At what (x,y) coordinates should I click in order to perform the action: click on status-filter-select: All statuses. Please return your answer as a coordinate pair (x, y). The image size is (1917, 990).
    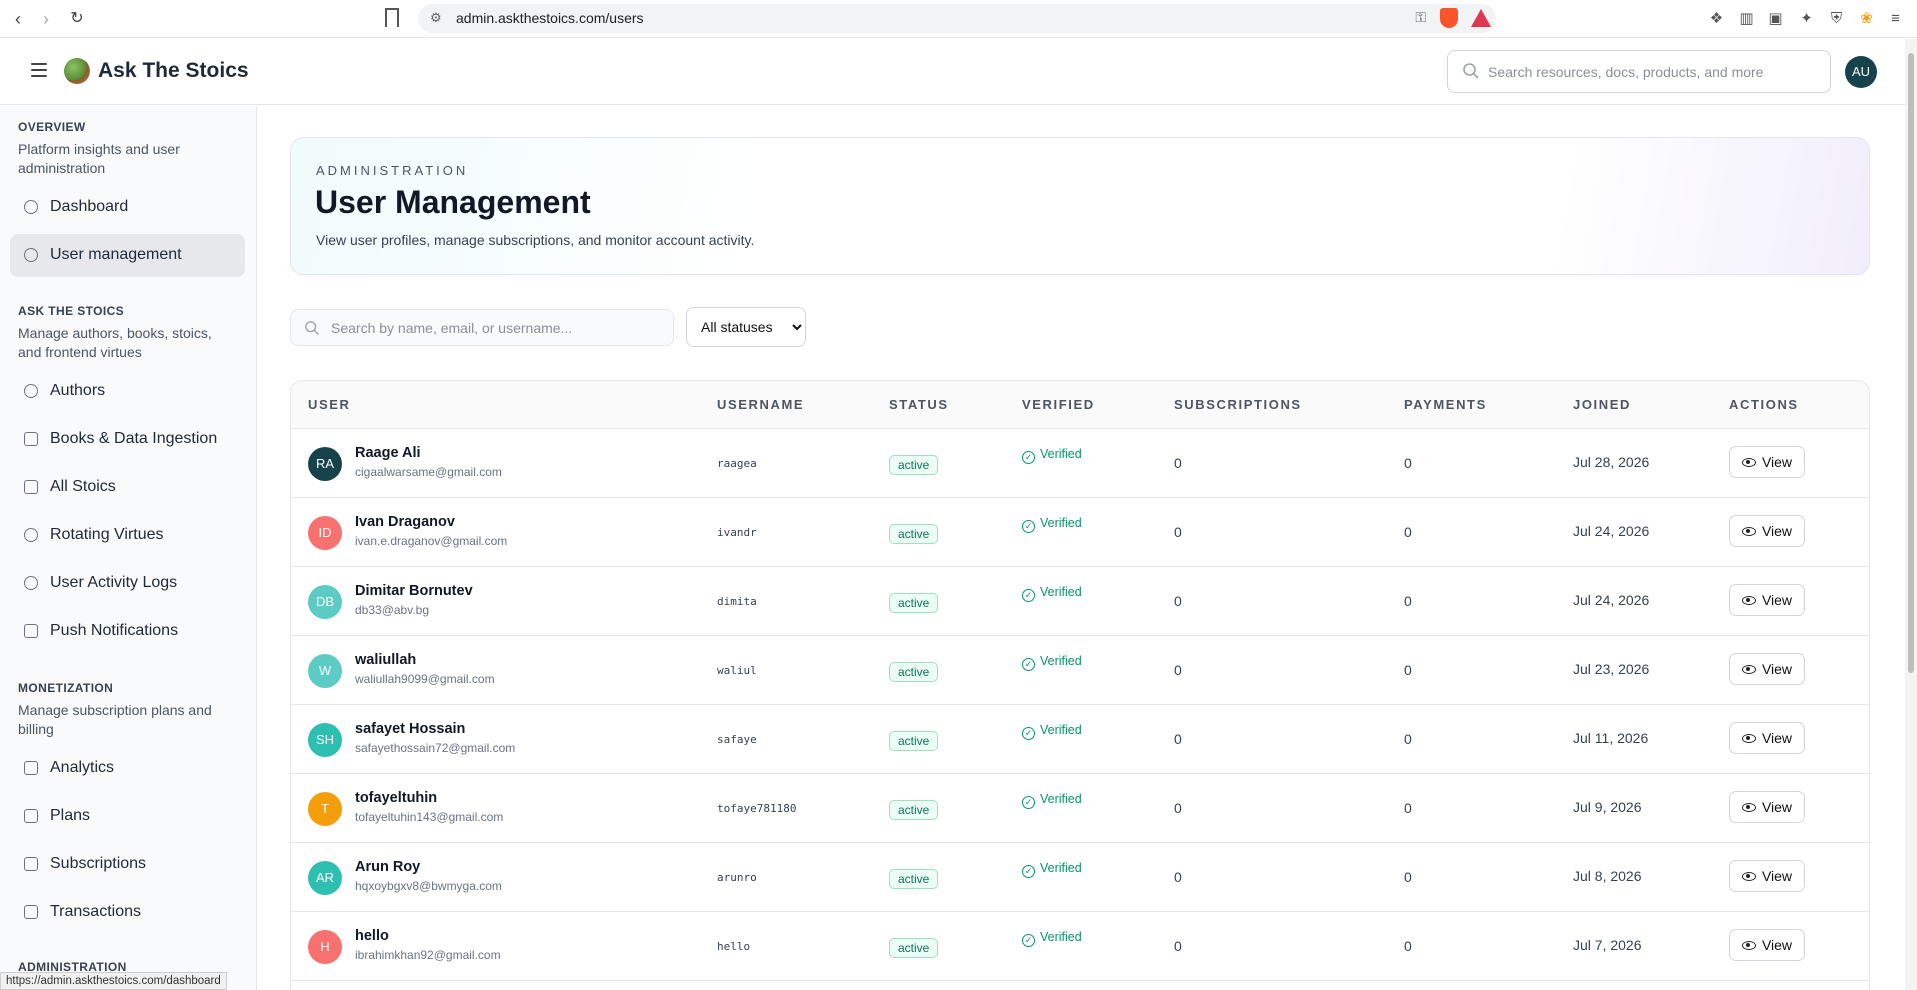
    Looking at the image, I should click on (746, 327).